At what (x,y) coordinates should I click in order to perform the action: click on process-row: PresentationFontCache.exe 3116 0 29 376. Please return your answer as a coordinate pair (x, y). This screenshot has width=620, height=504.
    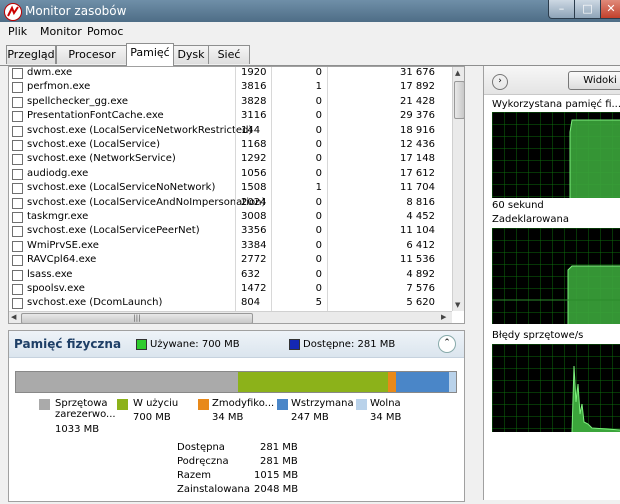
    Looking at the image, I should click on (229, 117).